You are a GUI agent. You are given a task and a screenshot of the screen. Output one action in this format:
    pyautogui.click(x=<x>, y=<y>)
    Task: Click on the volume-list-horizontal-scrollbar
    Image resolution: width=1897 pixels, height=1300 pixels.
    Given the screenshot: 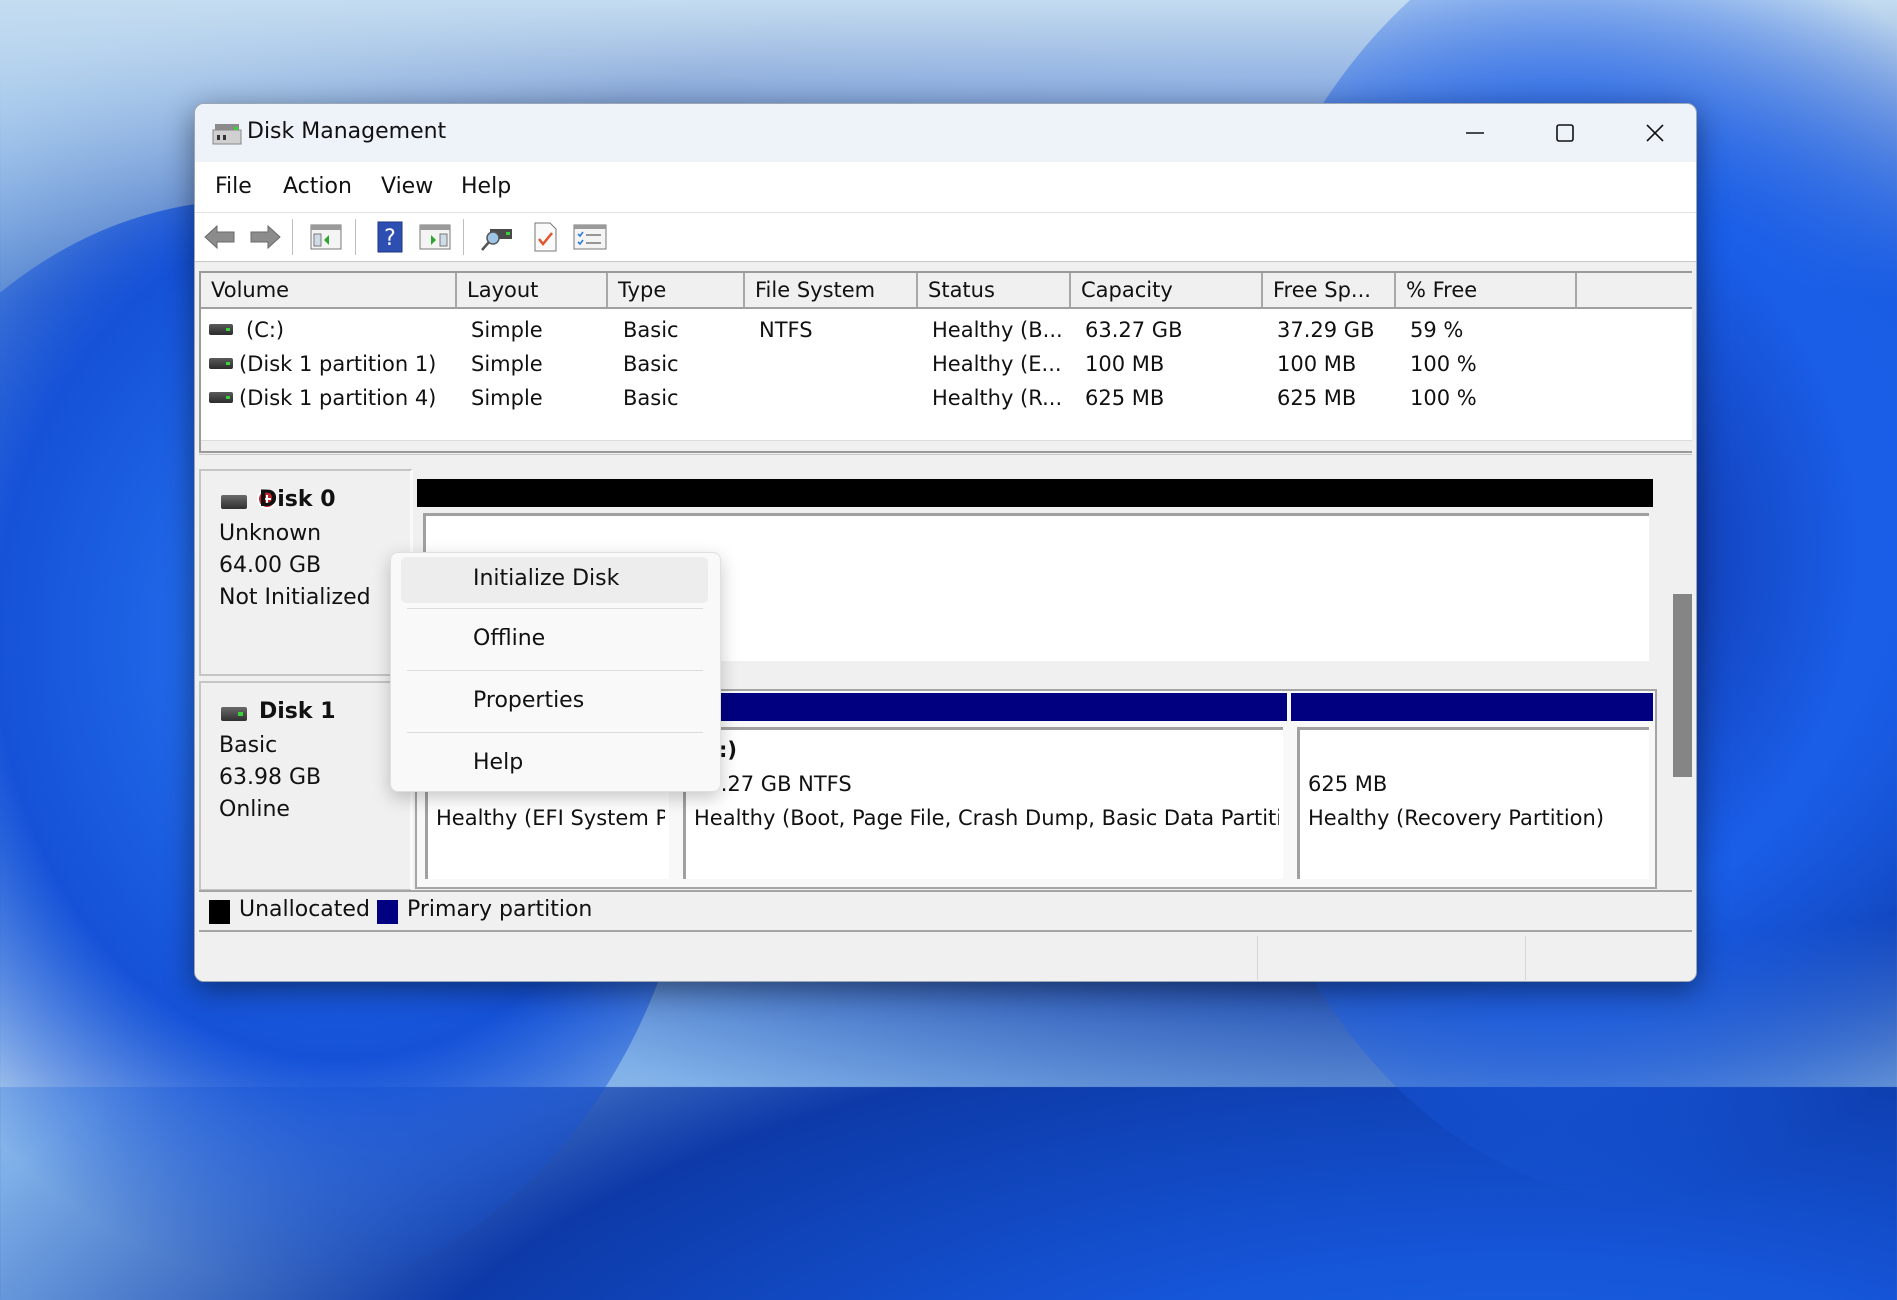 What is the action you would take?
    pyautogui.click(x=946, y=445)
    